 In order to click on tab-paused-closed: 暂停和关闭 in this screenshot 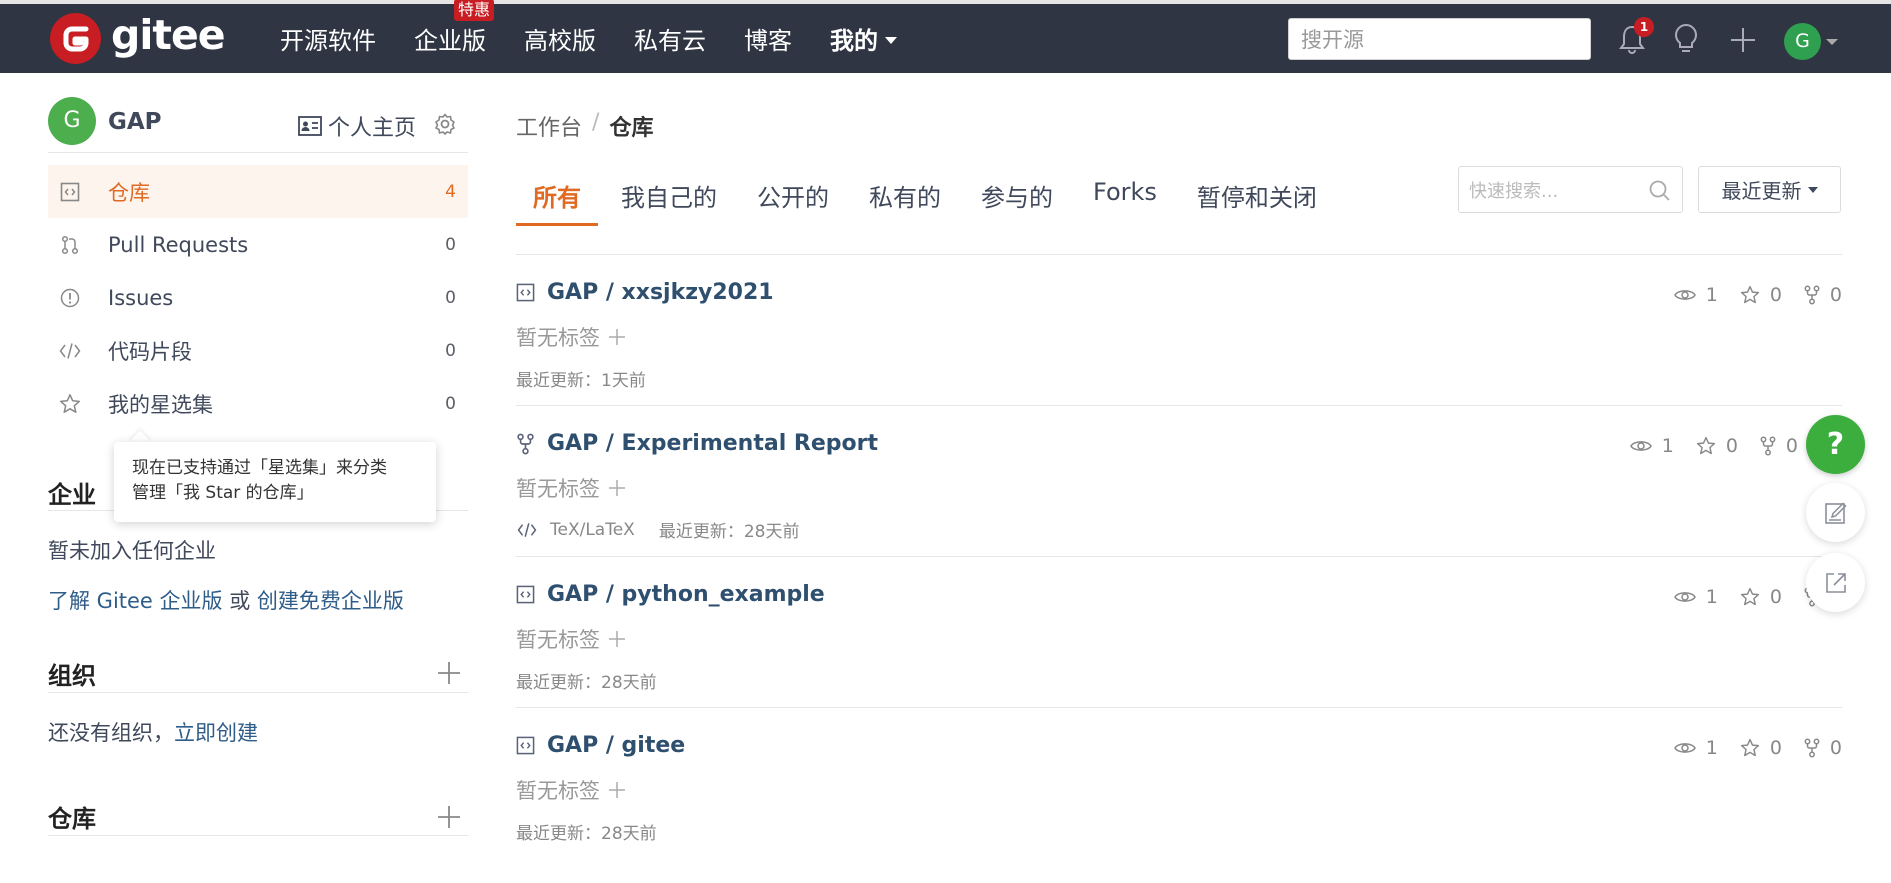, I will do `click(1257, 195)`.